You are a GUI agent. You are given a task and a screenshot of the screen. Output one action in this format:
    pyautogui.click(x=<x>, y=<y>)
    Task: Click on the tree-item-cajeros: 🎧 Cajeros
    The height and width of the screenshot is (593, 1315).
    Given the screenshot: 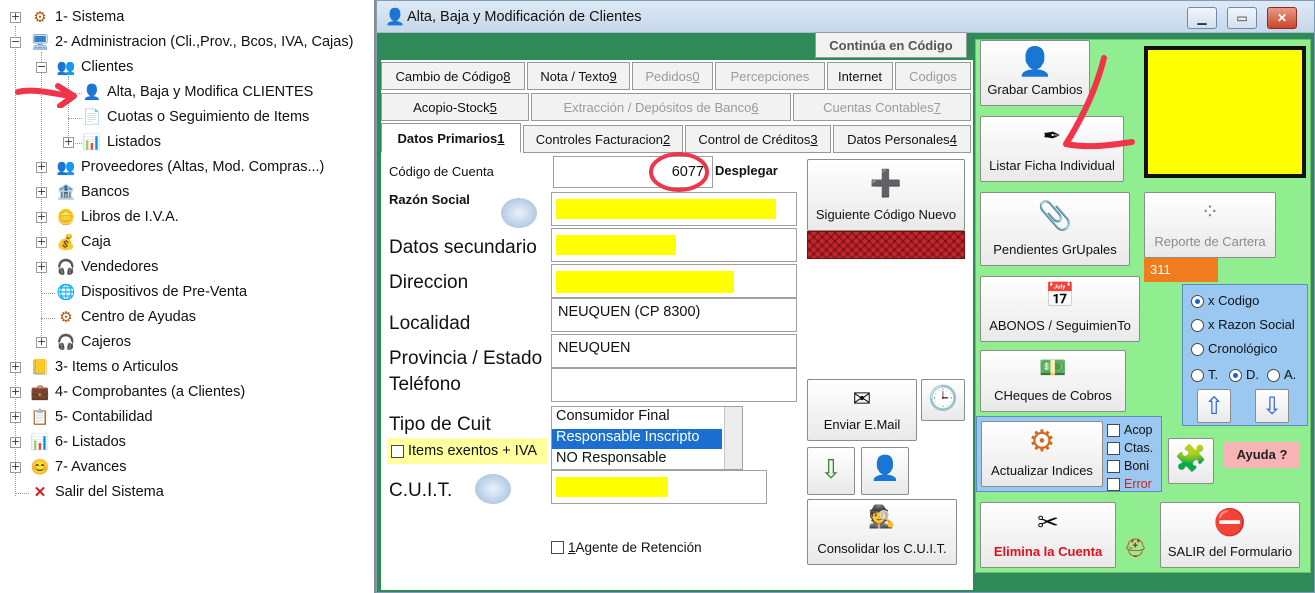 What is the action you would take?
    pyautogui.click(x=93, y=342)
    